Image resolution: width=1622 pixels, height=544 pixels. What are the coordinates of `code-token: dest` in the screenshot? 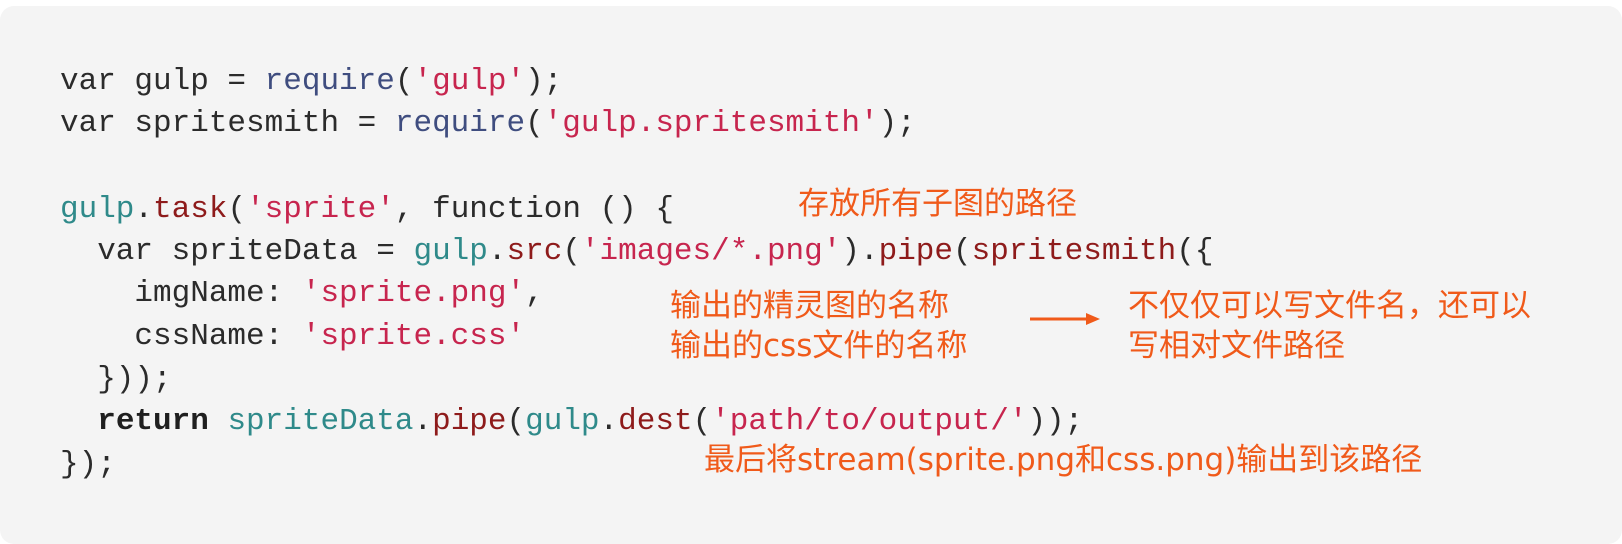 It's located at (655, 421).